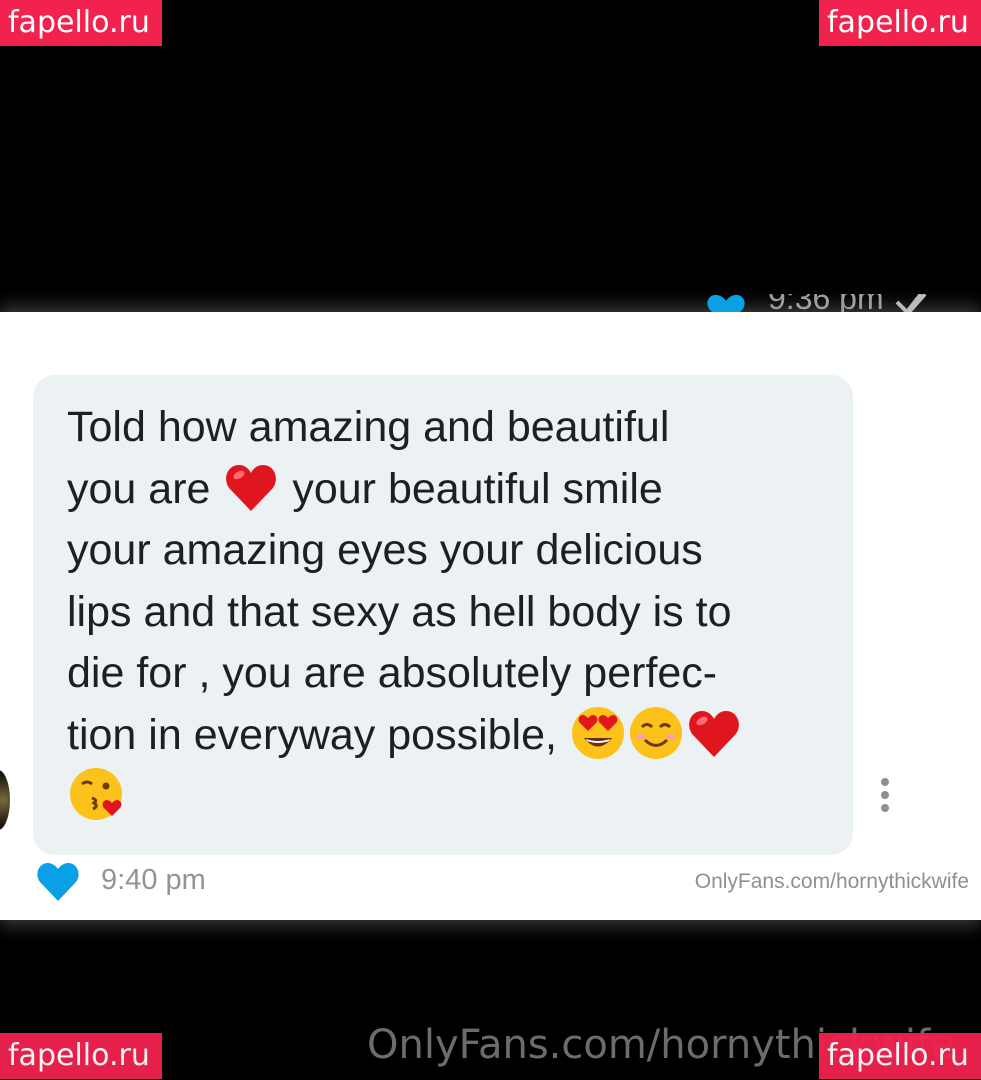  What do you see at coordinates (81, 23) in the screenshot?
I see `watermark-top-left: fapello.ru` at bounding box center [81, 23].